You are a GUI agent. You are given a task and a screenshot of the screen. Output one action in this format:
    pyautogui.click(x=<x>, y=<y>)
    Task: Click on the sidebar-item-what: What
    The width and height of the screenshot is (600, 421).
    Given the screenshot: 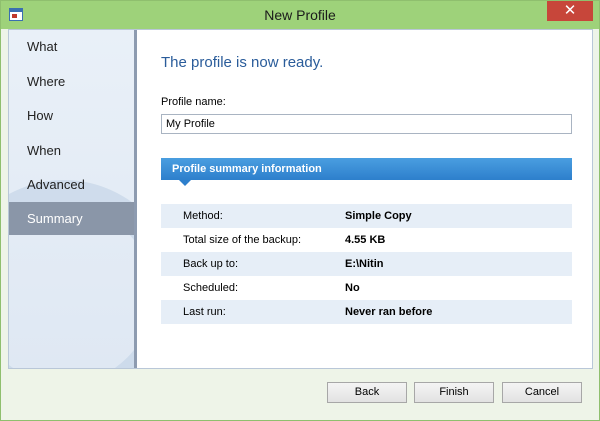 What is the action you would take?
    pyautogui.click(x=71, y=46)
    